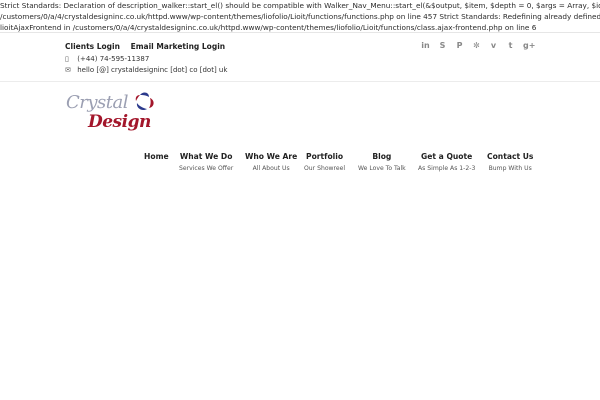  What do you see at coordinates (206, 156) in the screenshot?
I see `nav-label: What We Do` at bounding box center [206, 156].